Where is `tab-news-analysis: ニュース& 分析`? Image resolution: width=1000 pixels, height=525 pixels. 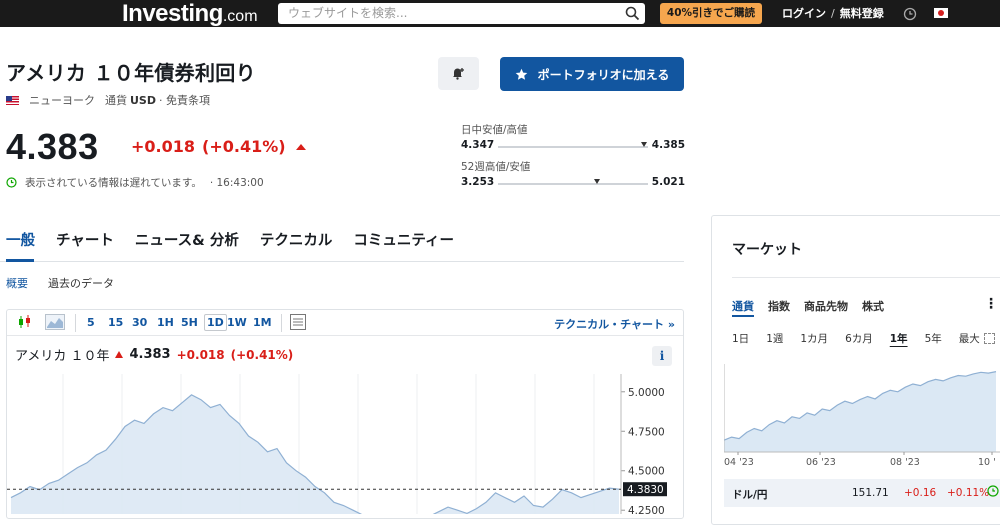 tab-news-analysis: ニュース& 分析 is located at coordinates (187, 239).